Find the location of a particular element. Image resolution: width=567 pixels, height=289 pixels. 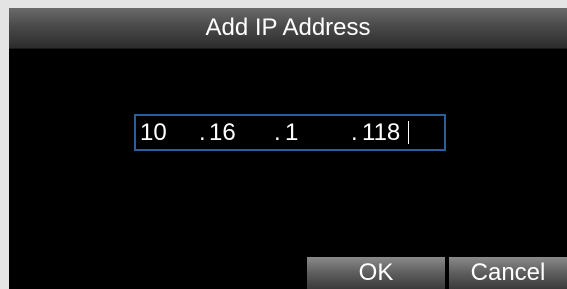

title-bar: Add IP Address is located at coordinates (288, 28).